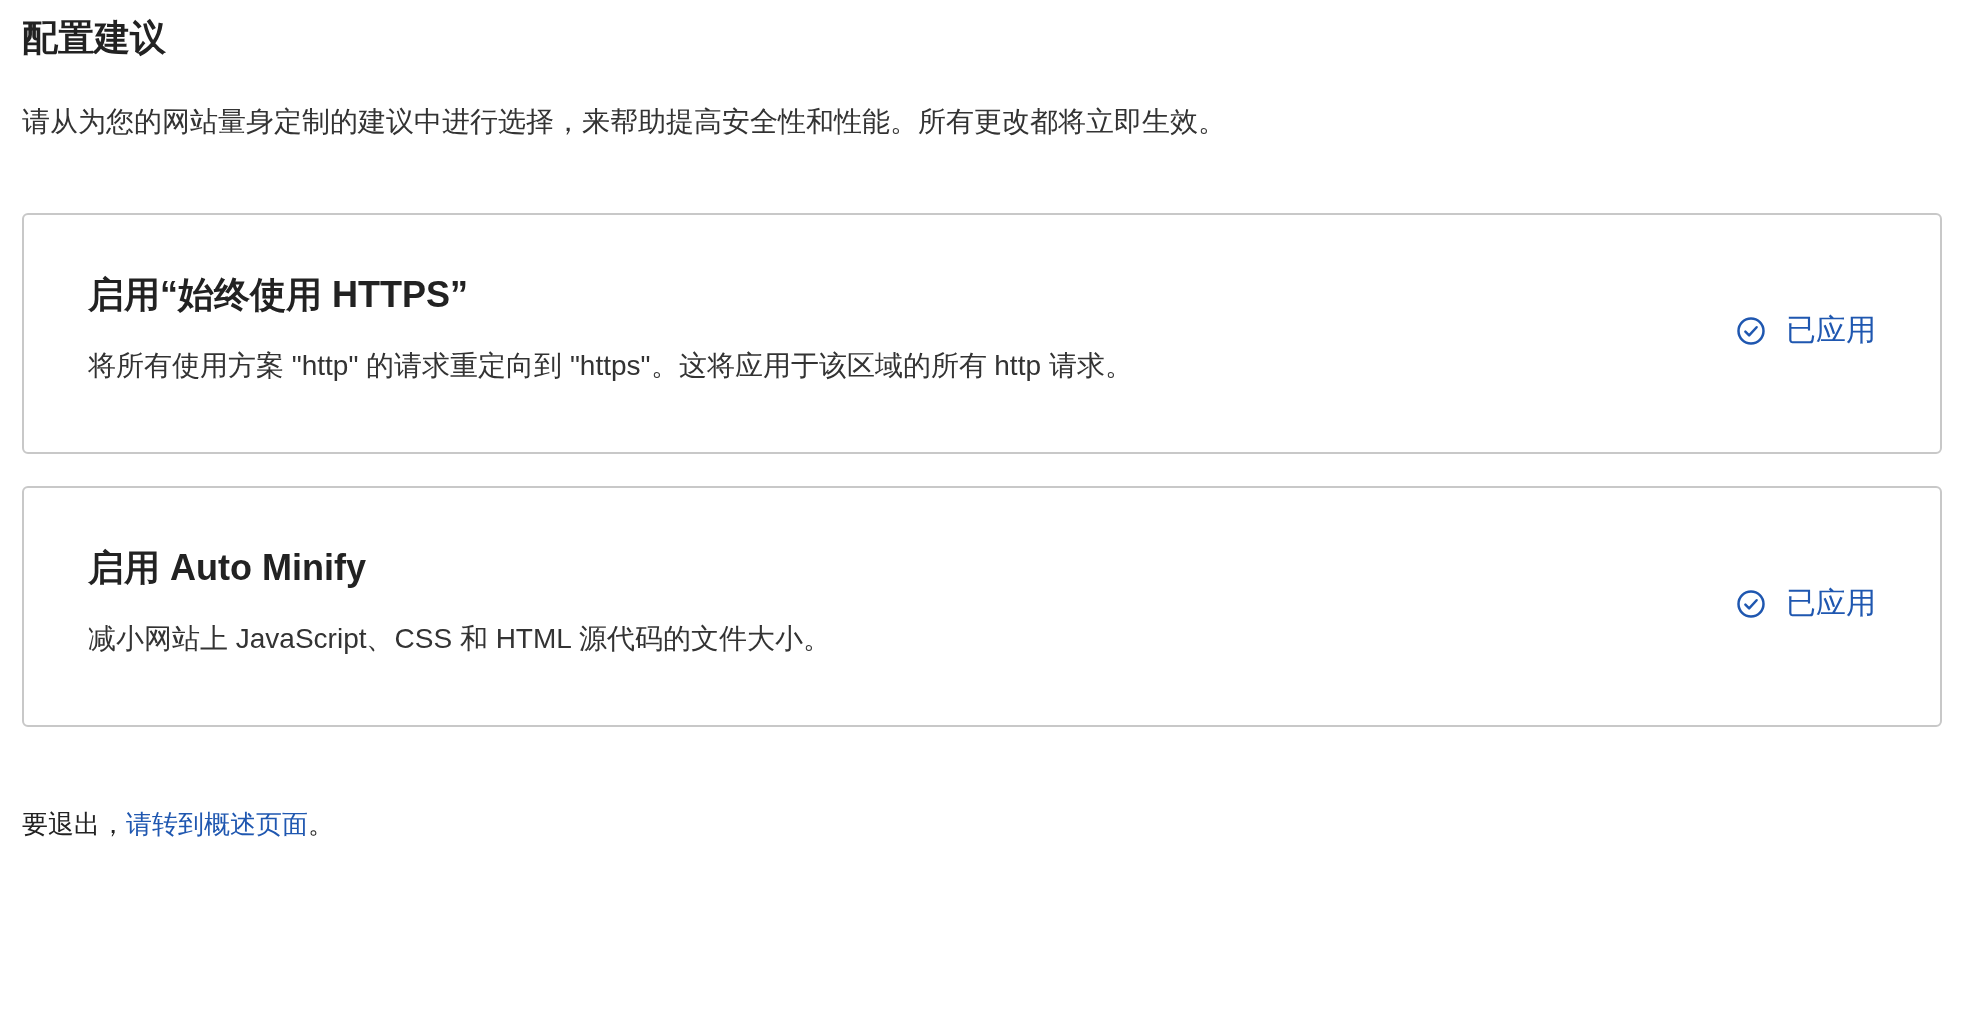 This screenshot has height=1018, width=1964. What do you see at coordinates (611, 366) in the screenshot?
I see `card-description: 将所有使用方案 "http" 的请求重定向到 "https"。这将应用于该区域的所有 http 请求。` at bounding box center [611, 366].